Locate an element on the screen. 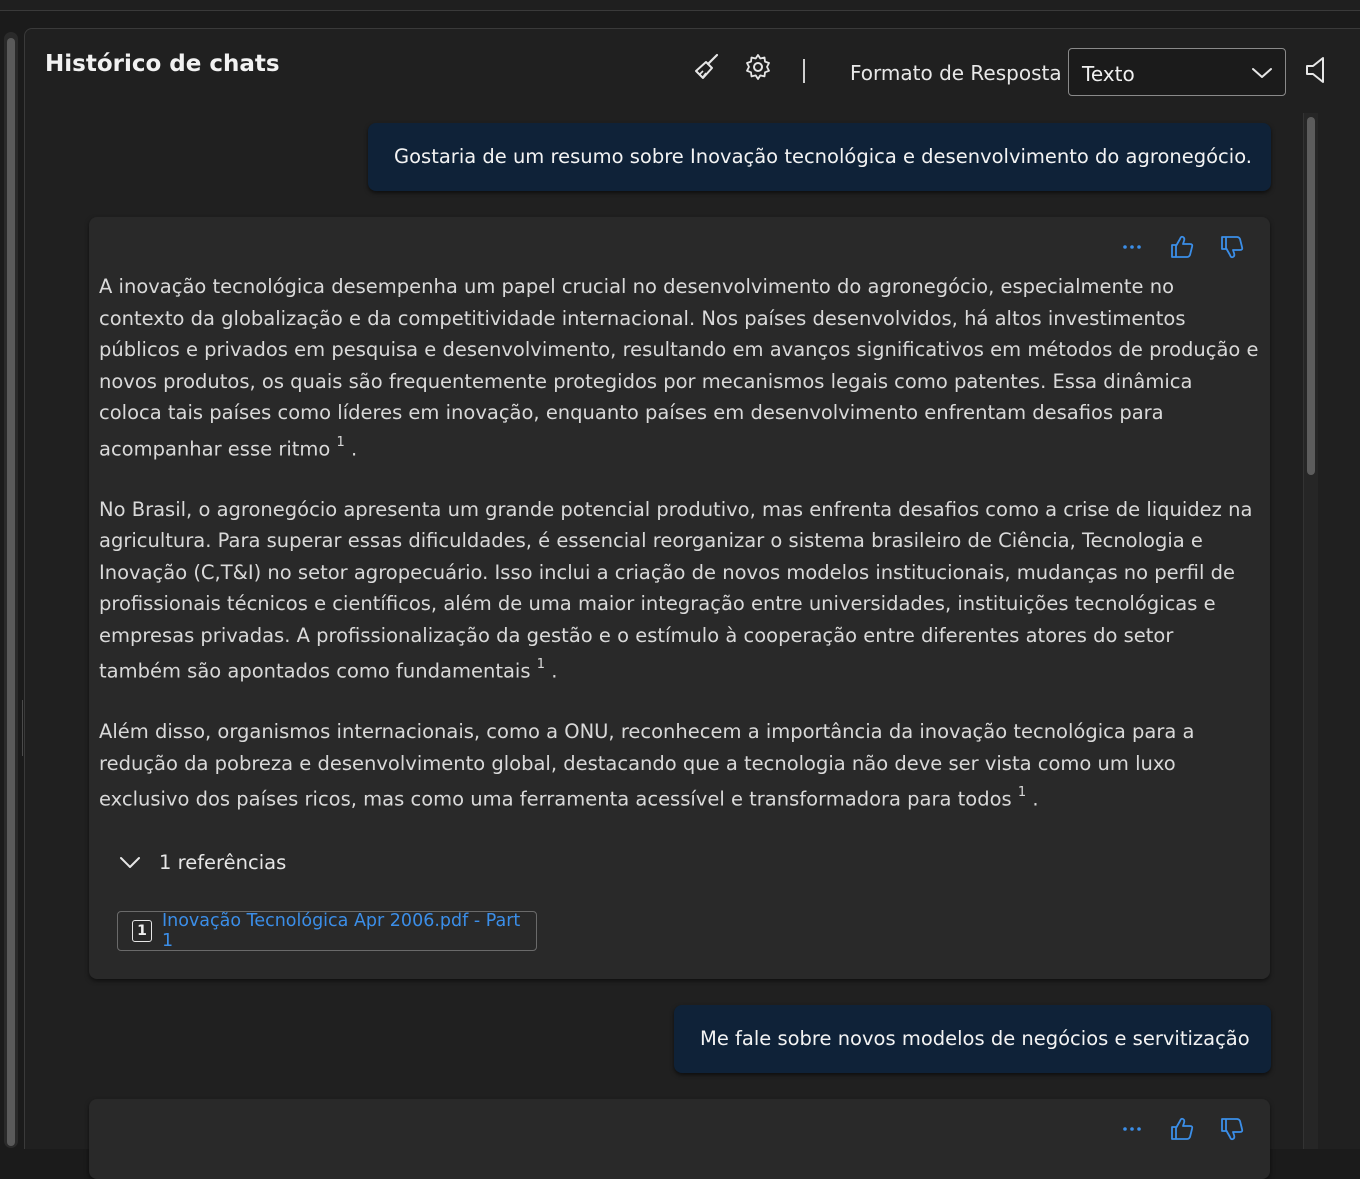 The image size is (1360, 1179). references-toggle: 1 referências is located at coordinates (202, 862).